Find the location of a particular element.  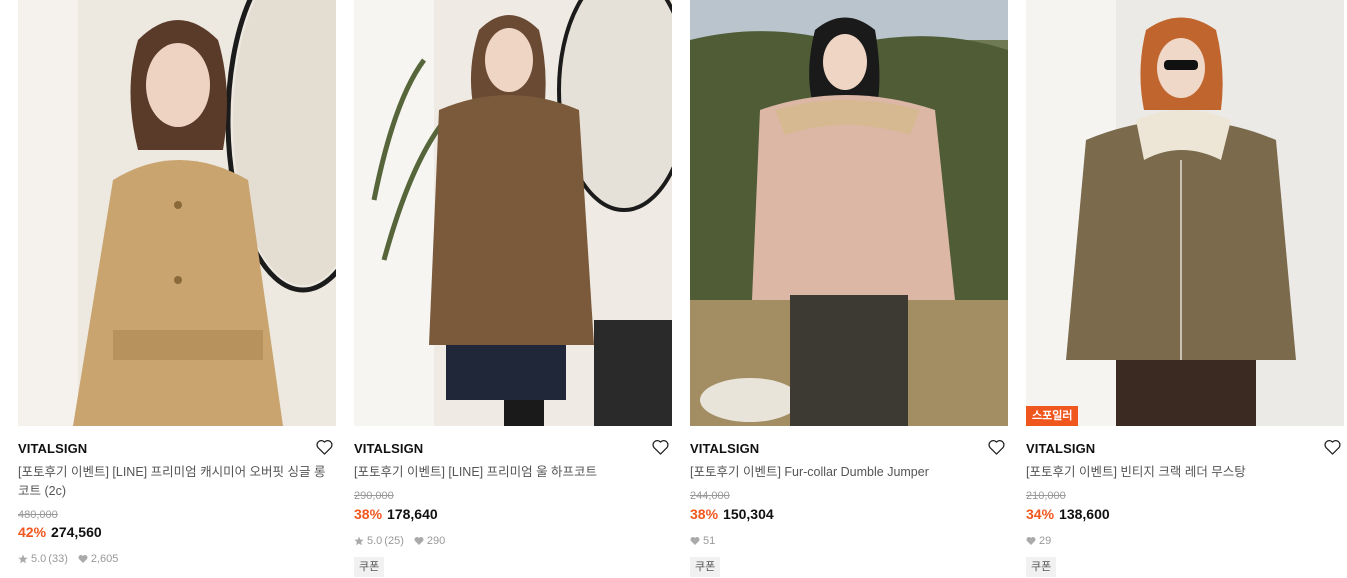

price-row: 34% 138,600 is located at coordinates (1068, 514).